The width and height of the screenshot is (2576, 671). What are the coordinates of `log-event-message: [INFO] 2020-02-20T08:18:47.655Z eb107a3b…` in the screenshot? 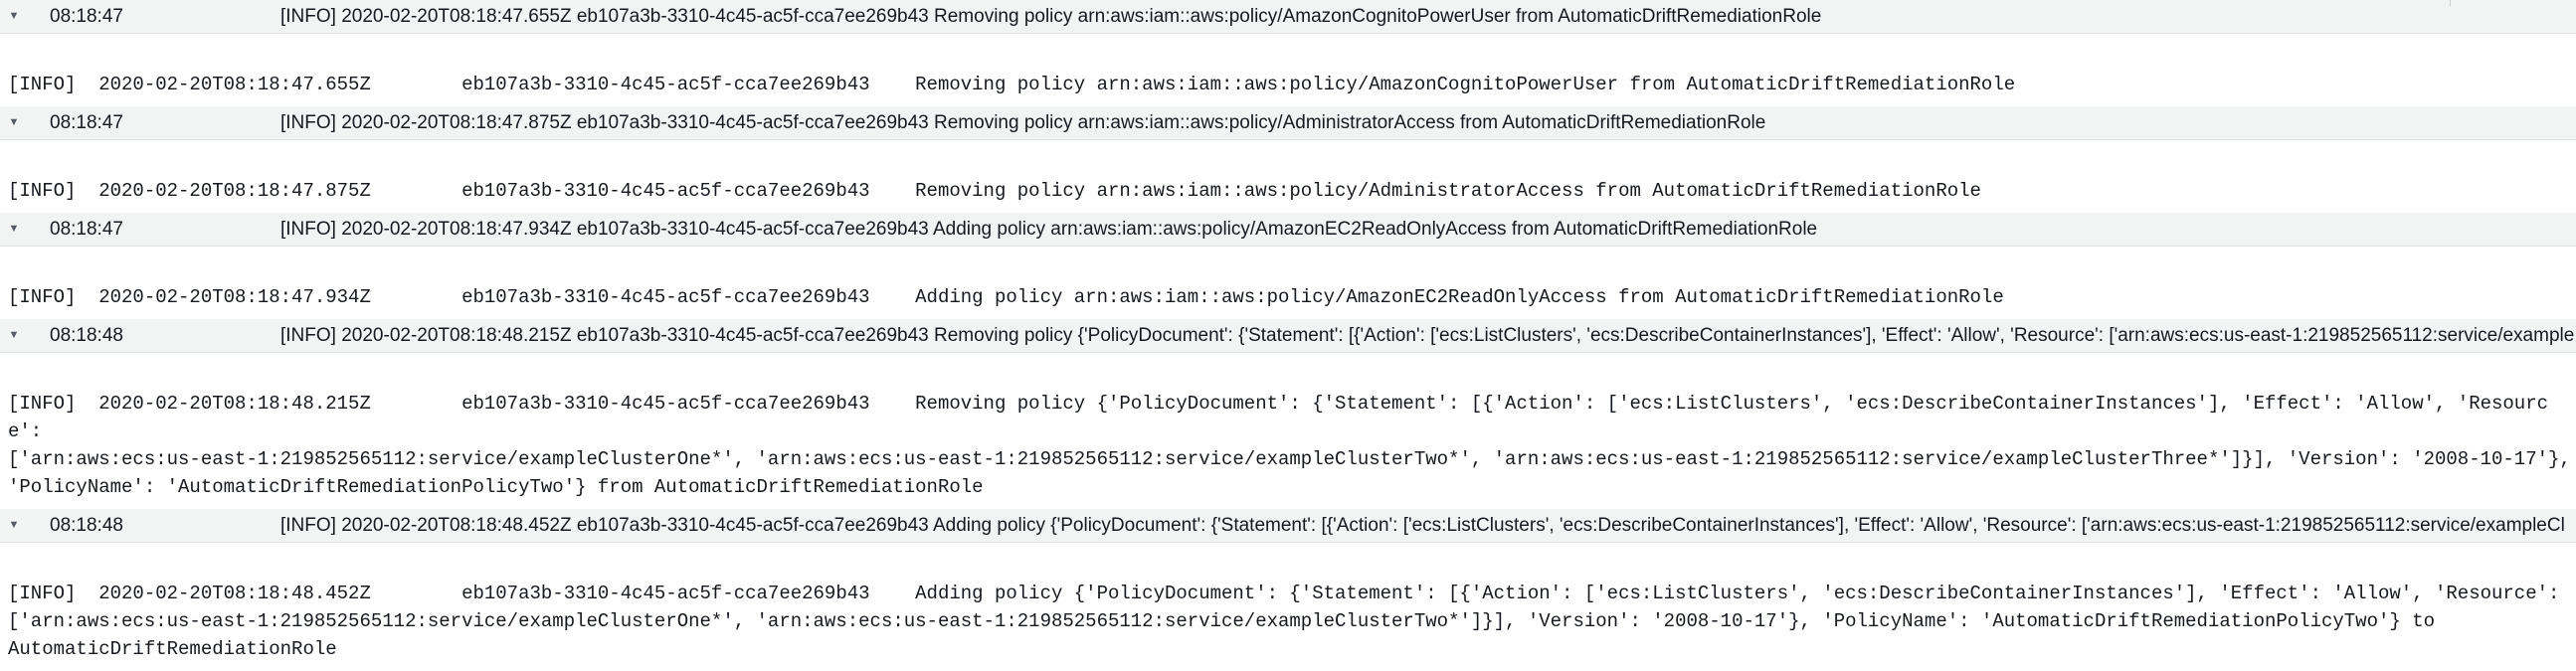 It's located at (1051, 17).